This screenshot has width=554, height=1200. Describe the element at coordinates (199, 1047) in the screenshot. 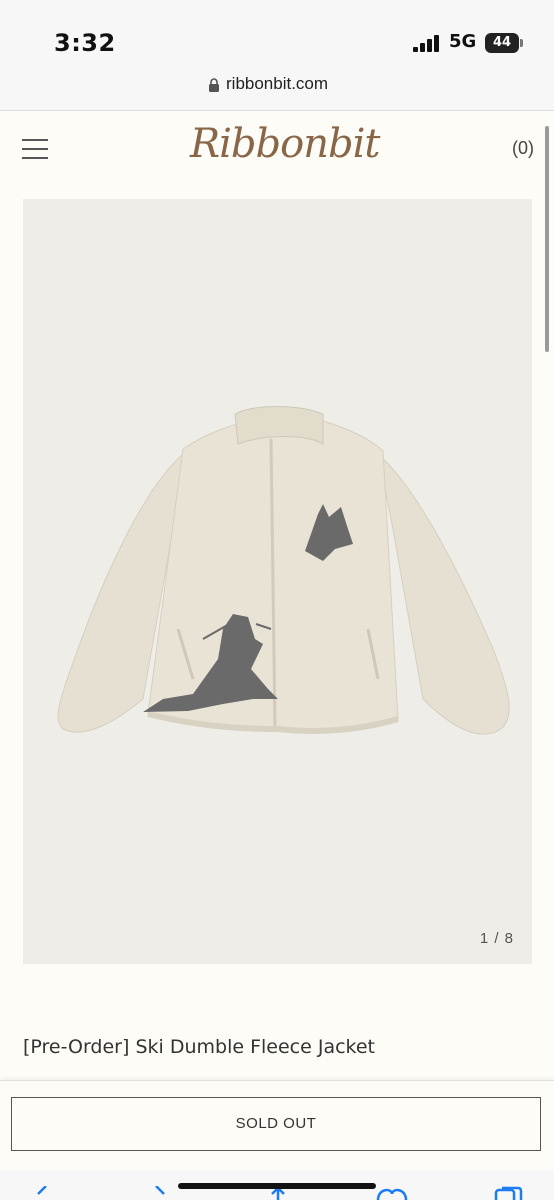

I see `product-title: [Pre-Order] Ski Dumble Fleece Jacket` at that location.